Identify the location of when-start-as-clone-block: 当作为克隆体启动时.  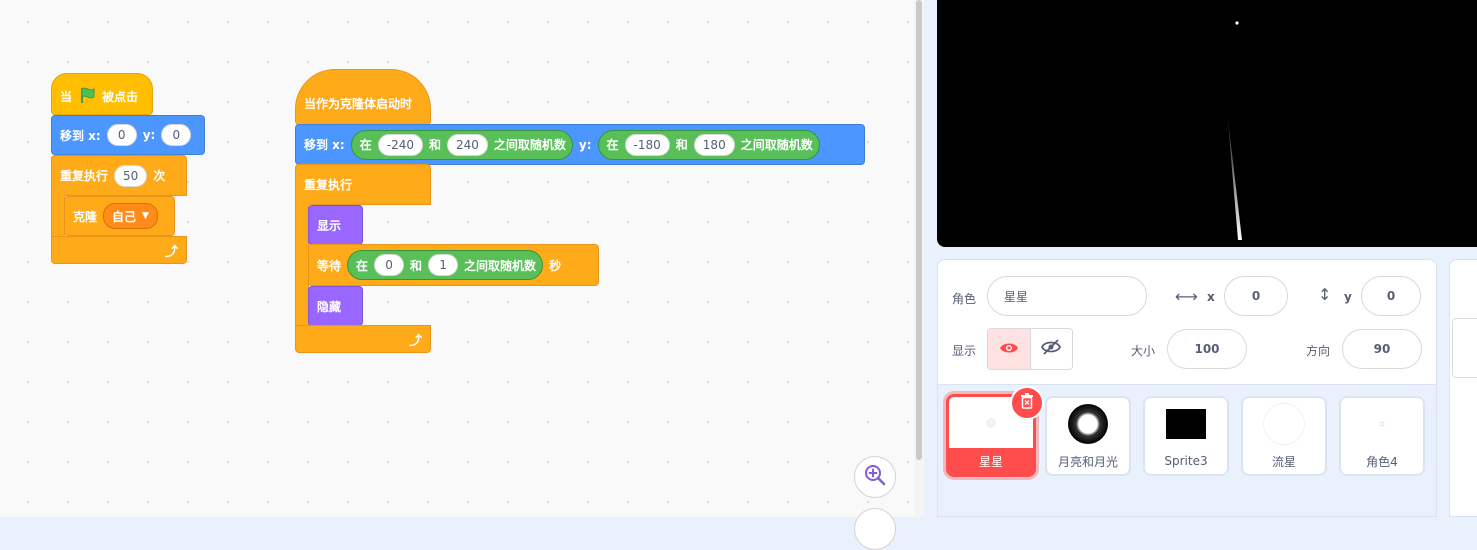
(363, 97).